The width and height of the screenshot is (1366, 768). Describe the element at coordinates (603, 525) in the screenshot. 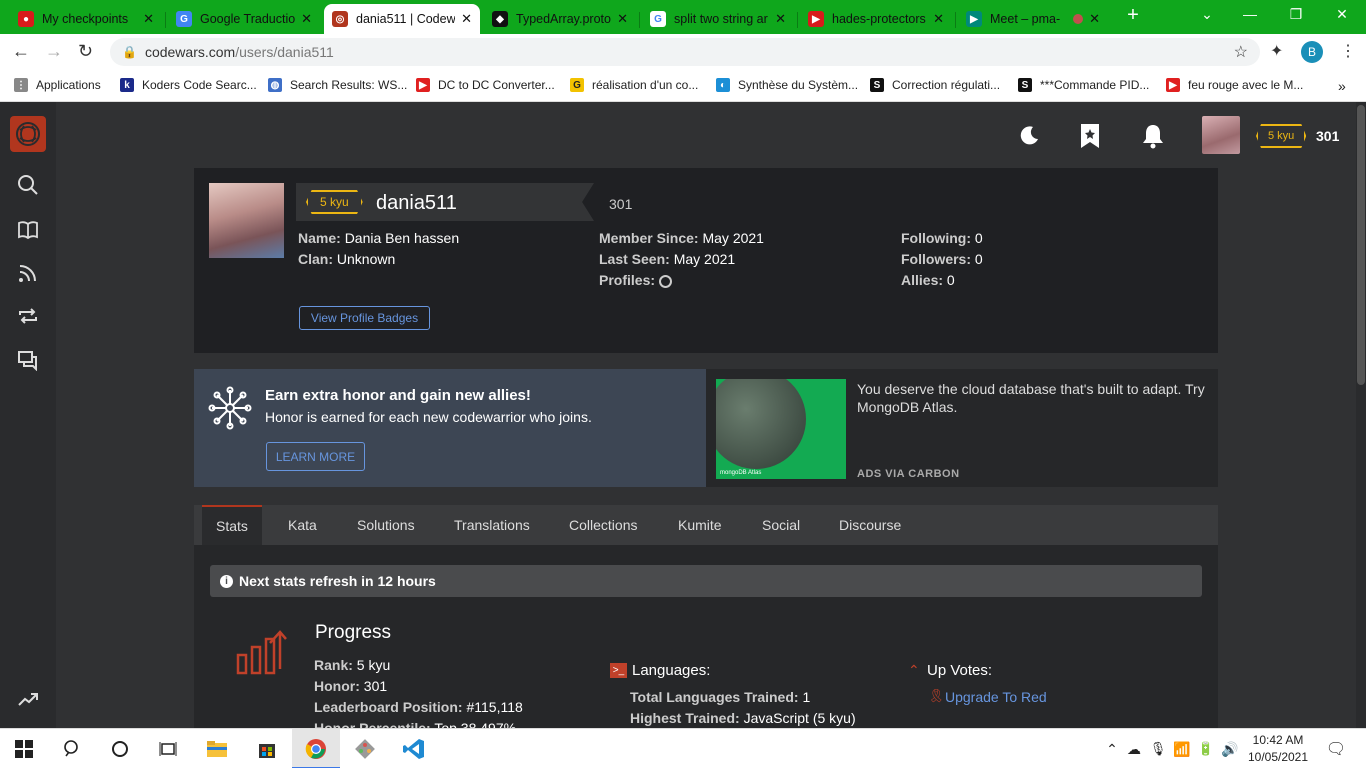

I see `tab-collections: Collections` at that location.